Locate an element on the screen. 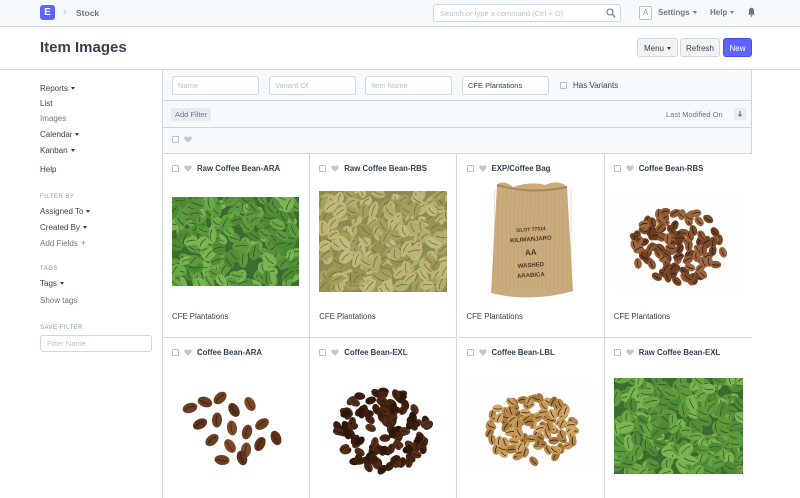 Image resolution: width=800 pixels, height=498 pixels. item-card: Raw Coffee Bean-ARA CFE Plantations is located at coordinates (236, 246).